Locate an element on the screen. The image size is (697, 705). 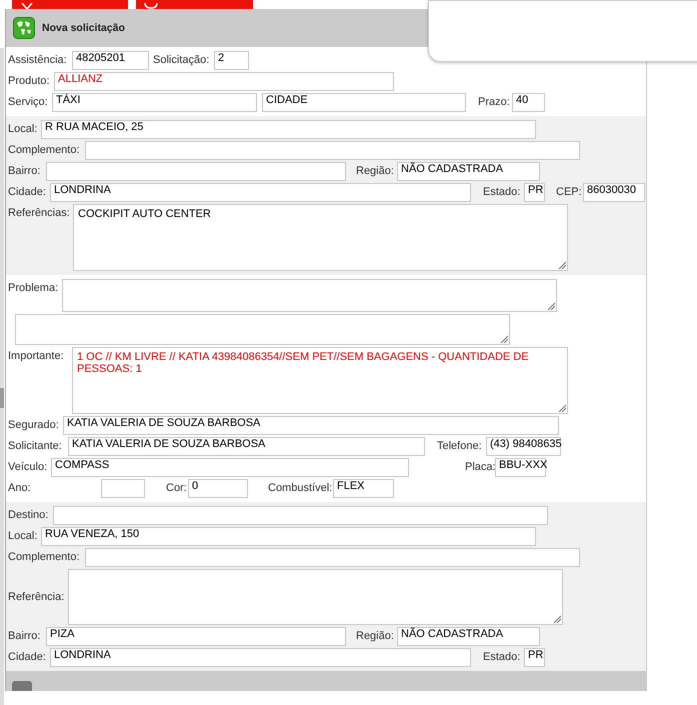
field-label: Cor: is located at coordinates (177, 488).